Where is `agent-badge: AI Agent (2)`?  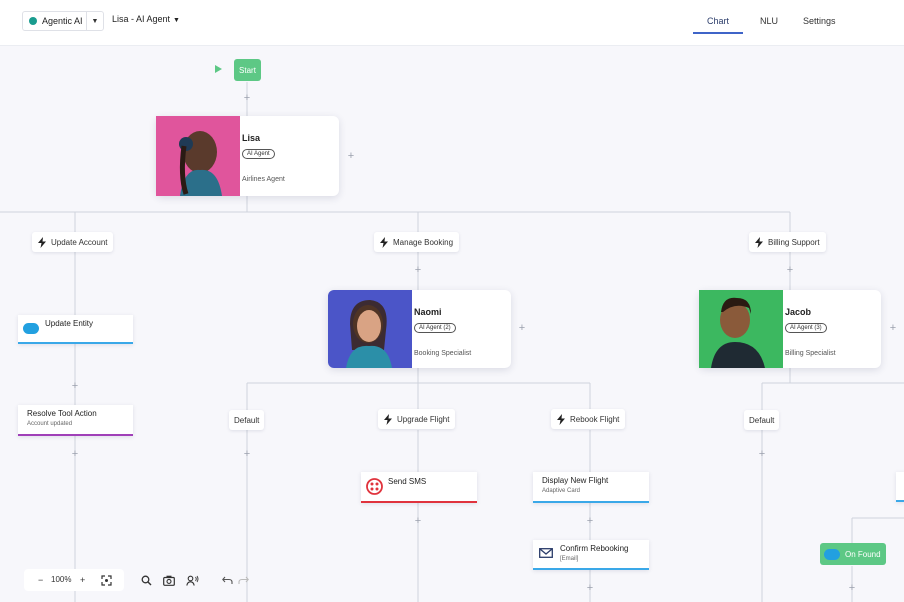 agent-badge: AI Agent (2) is located at coordinates (435, 328).